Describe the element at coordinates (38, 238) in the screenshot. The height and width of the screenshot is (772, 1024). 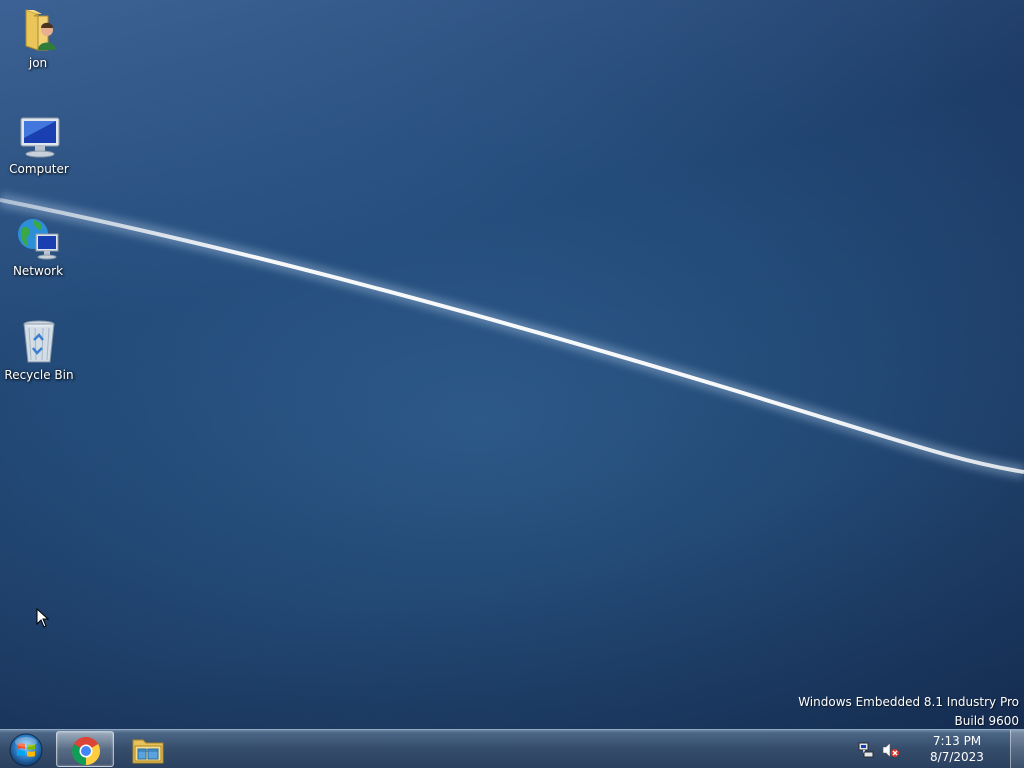
I see `network-icon` at that location.